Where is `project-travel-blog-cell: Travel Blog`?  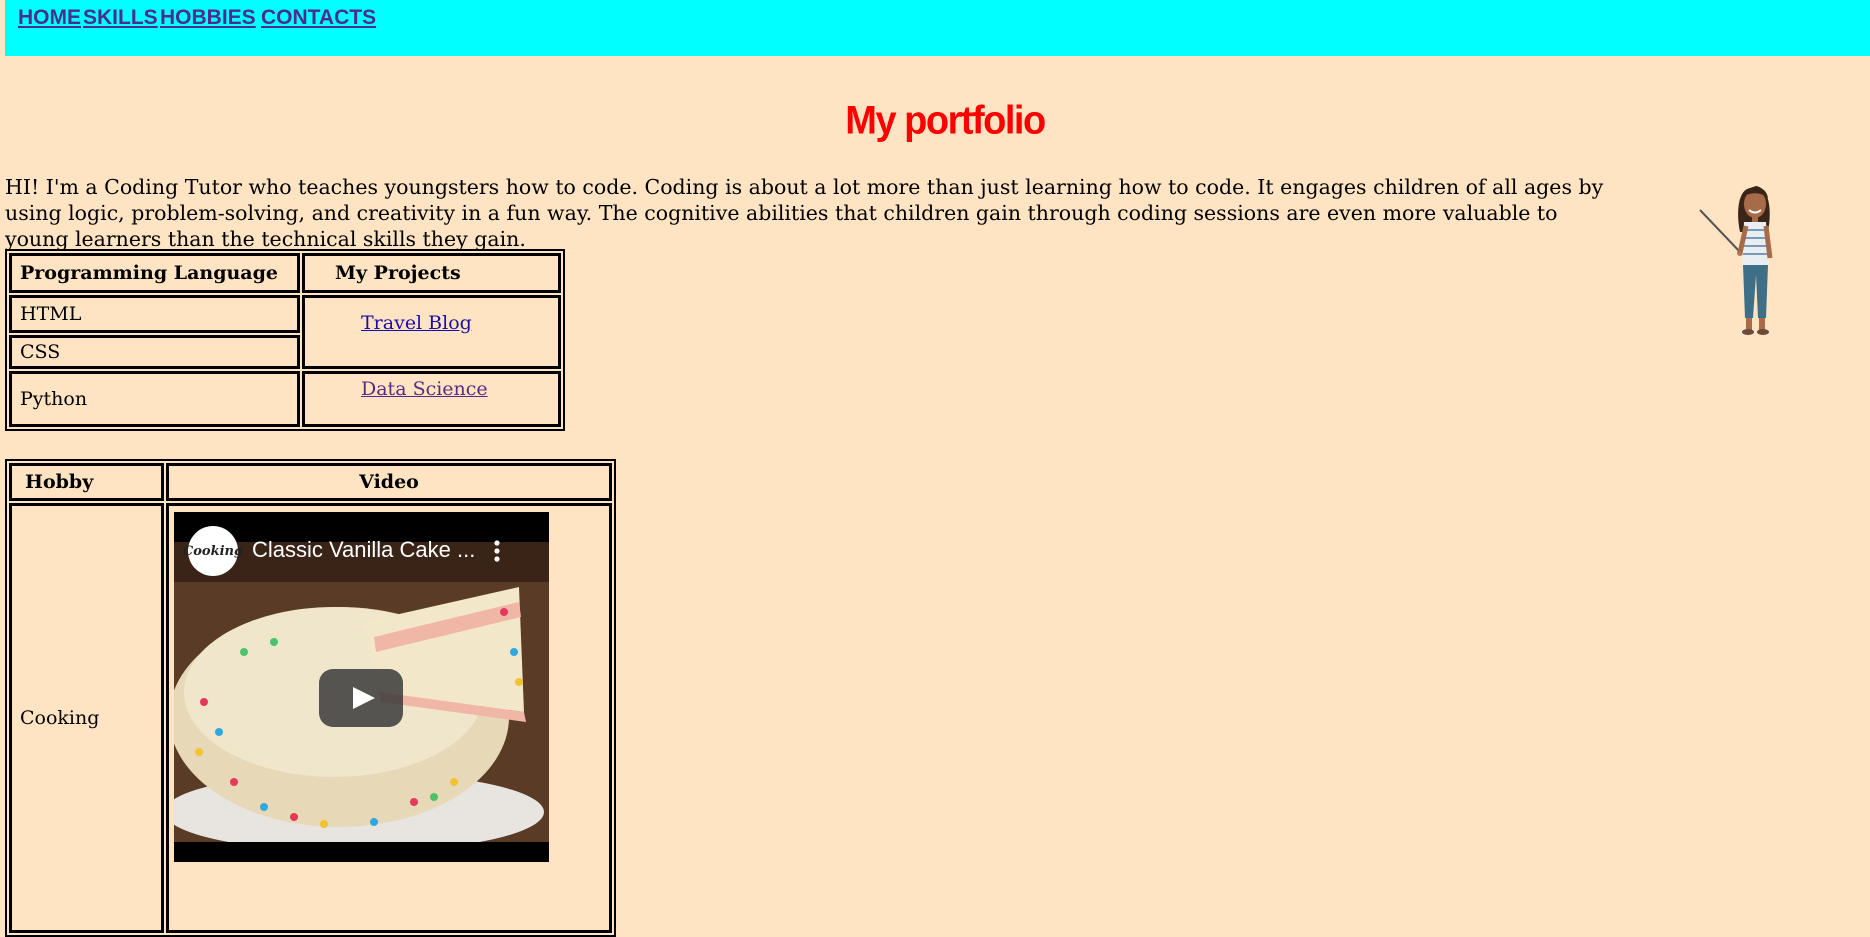
project-travel-blog-cell: Travel Blog is located at coordinates (431, 332).